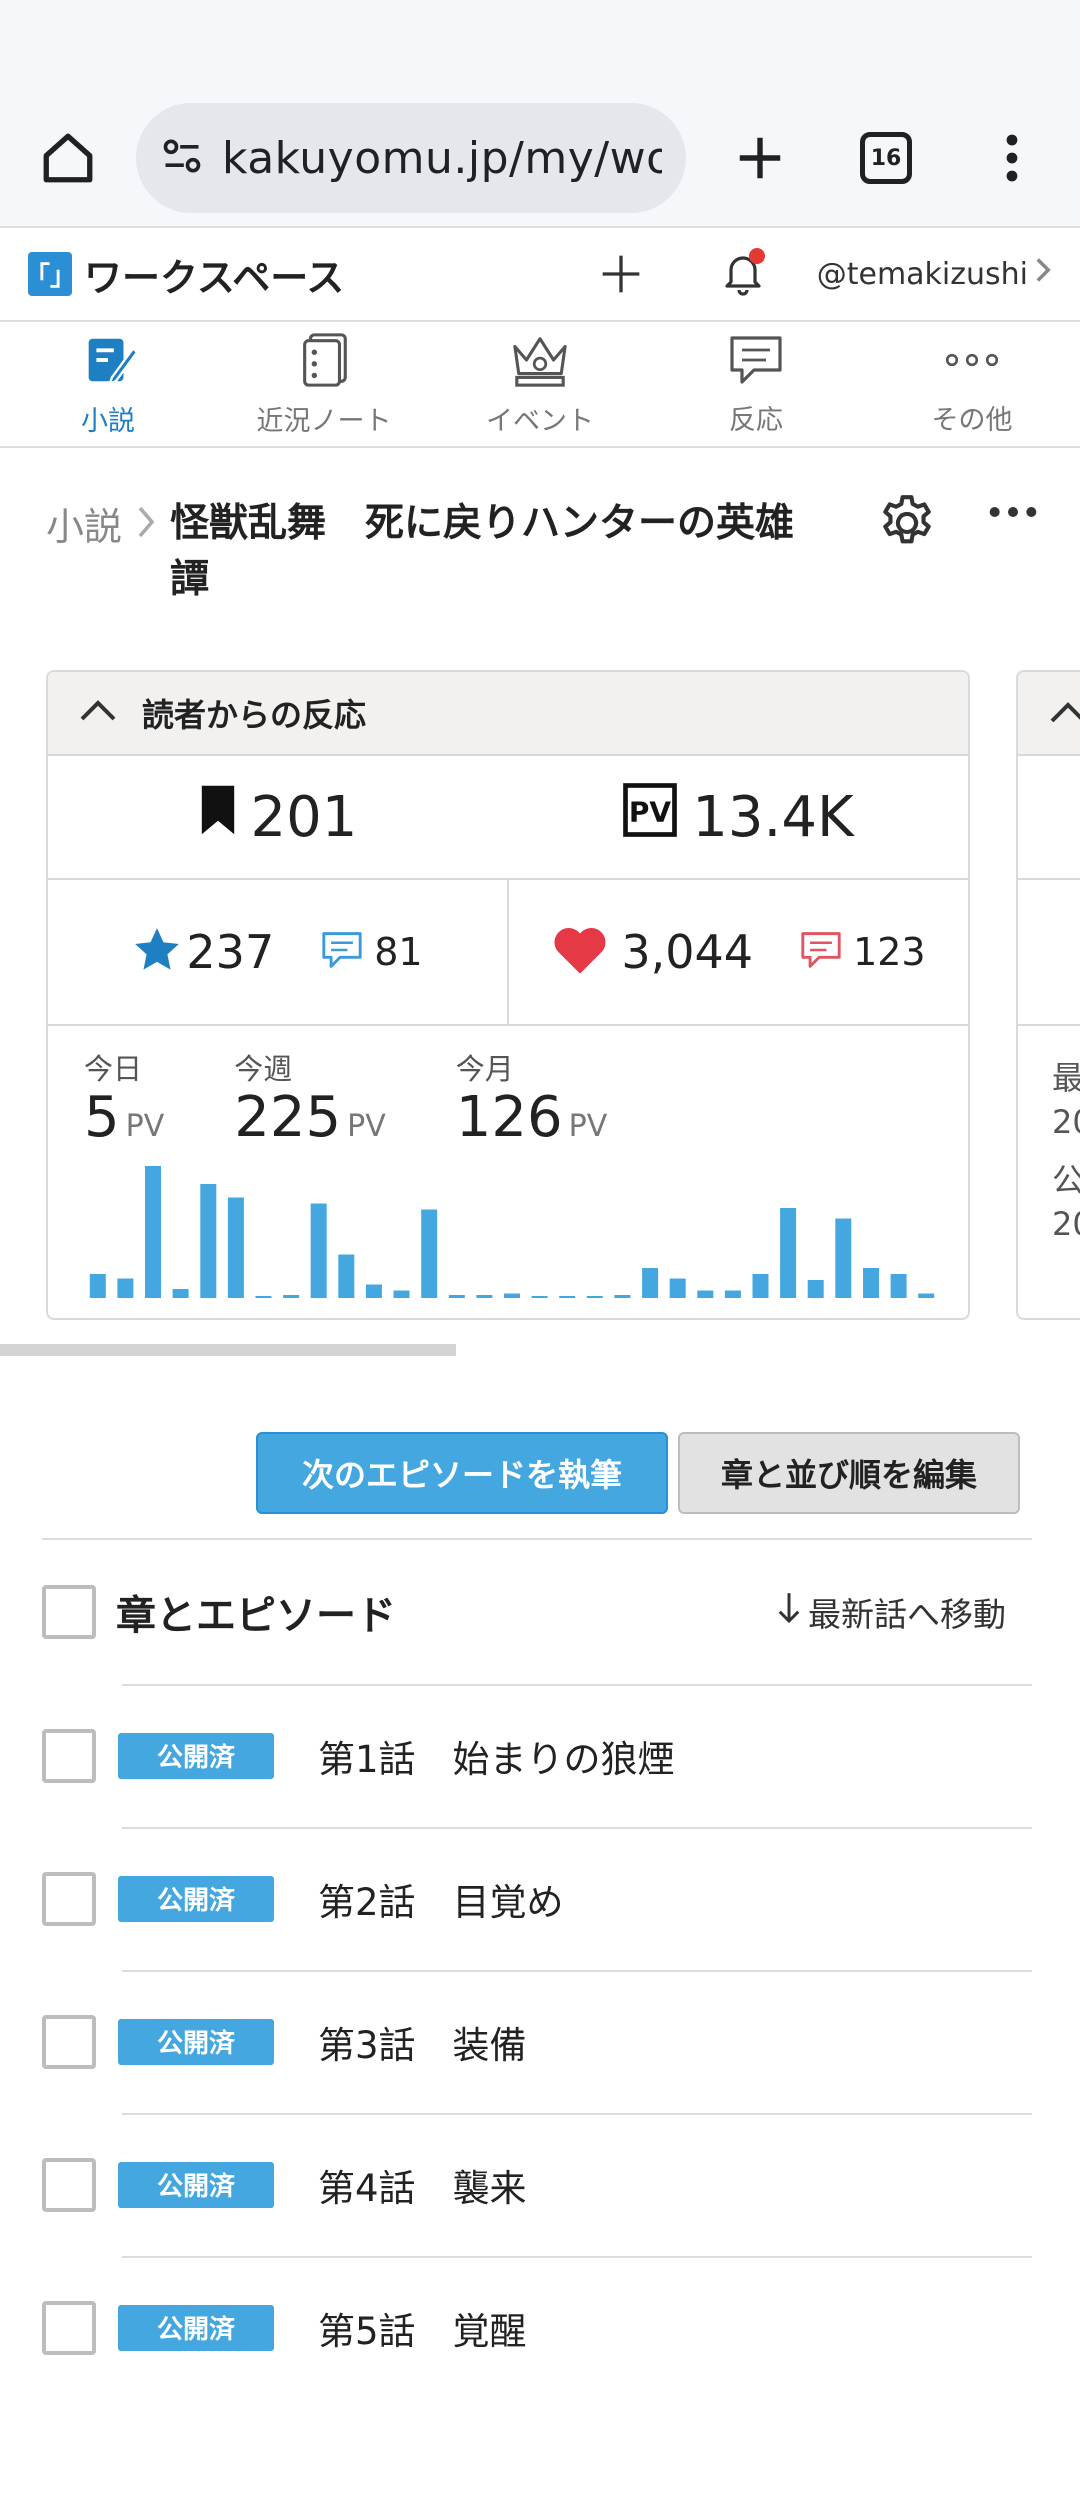  I want to click on tab-novel: 小説, so click(108, 384).